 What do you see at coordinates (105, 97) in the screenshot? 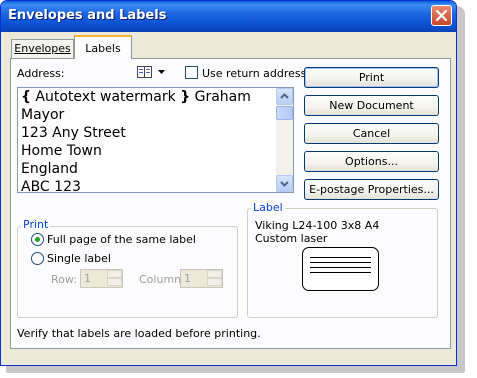
I see `autotext-field: Autotext watermark` at bounding box center [105, 97].